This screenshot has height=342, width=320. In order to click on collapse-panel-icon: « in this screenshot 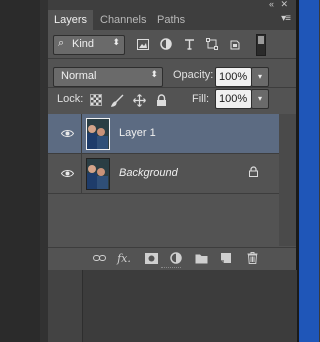, I will do `click(271, 4)`.